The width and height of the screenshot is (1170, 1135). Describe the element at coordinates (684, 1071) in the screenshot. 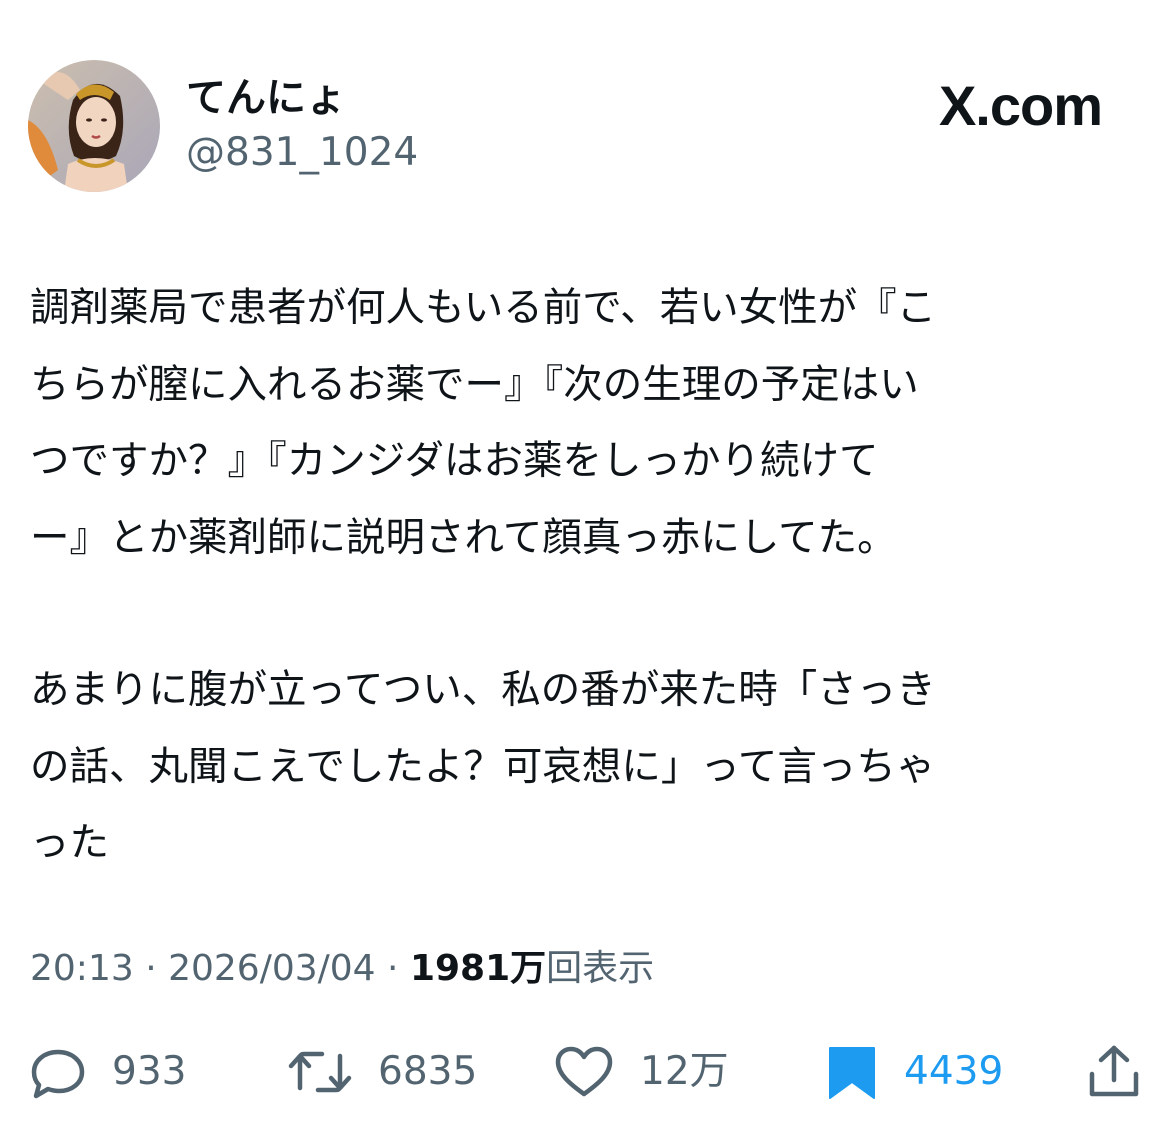

I see `like-count: 12万` at that location.